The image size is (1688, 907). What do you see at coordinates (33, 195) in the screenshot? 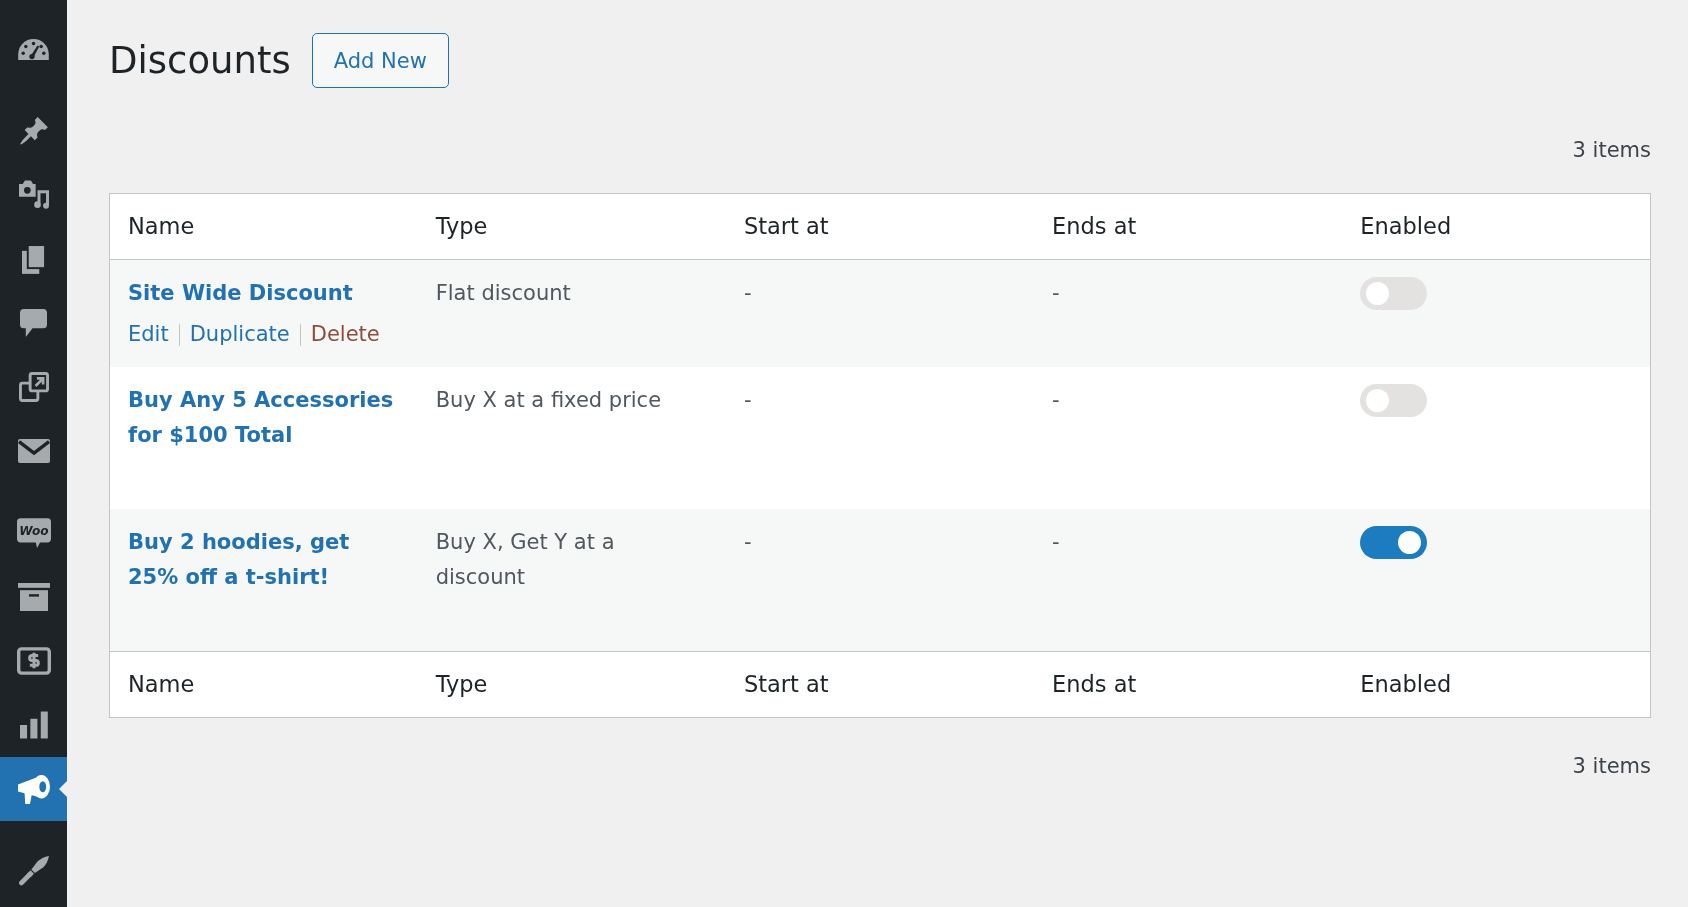
I see `camera-music-icon` at bounding box center [33, 195].